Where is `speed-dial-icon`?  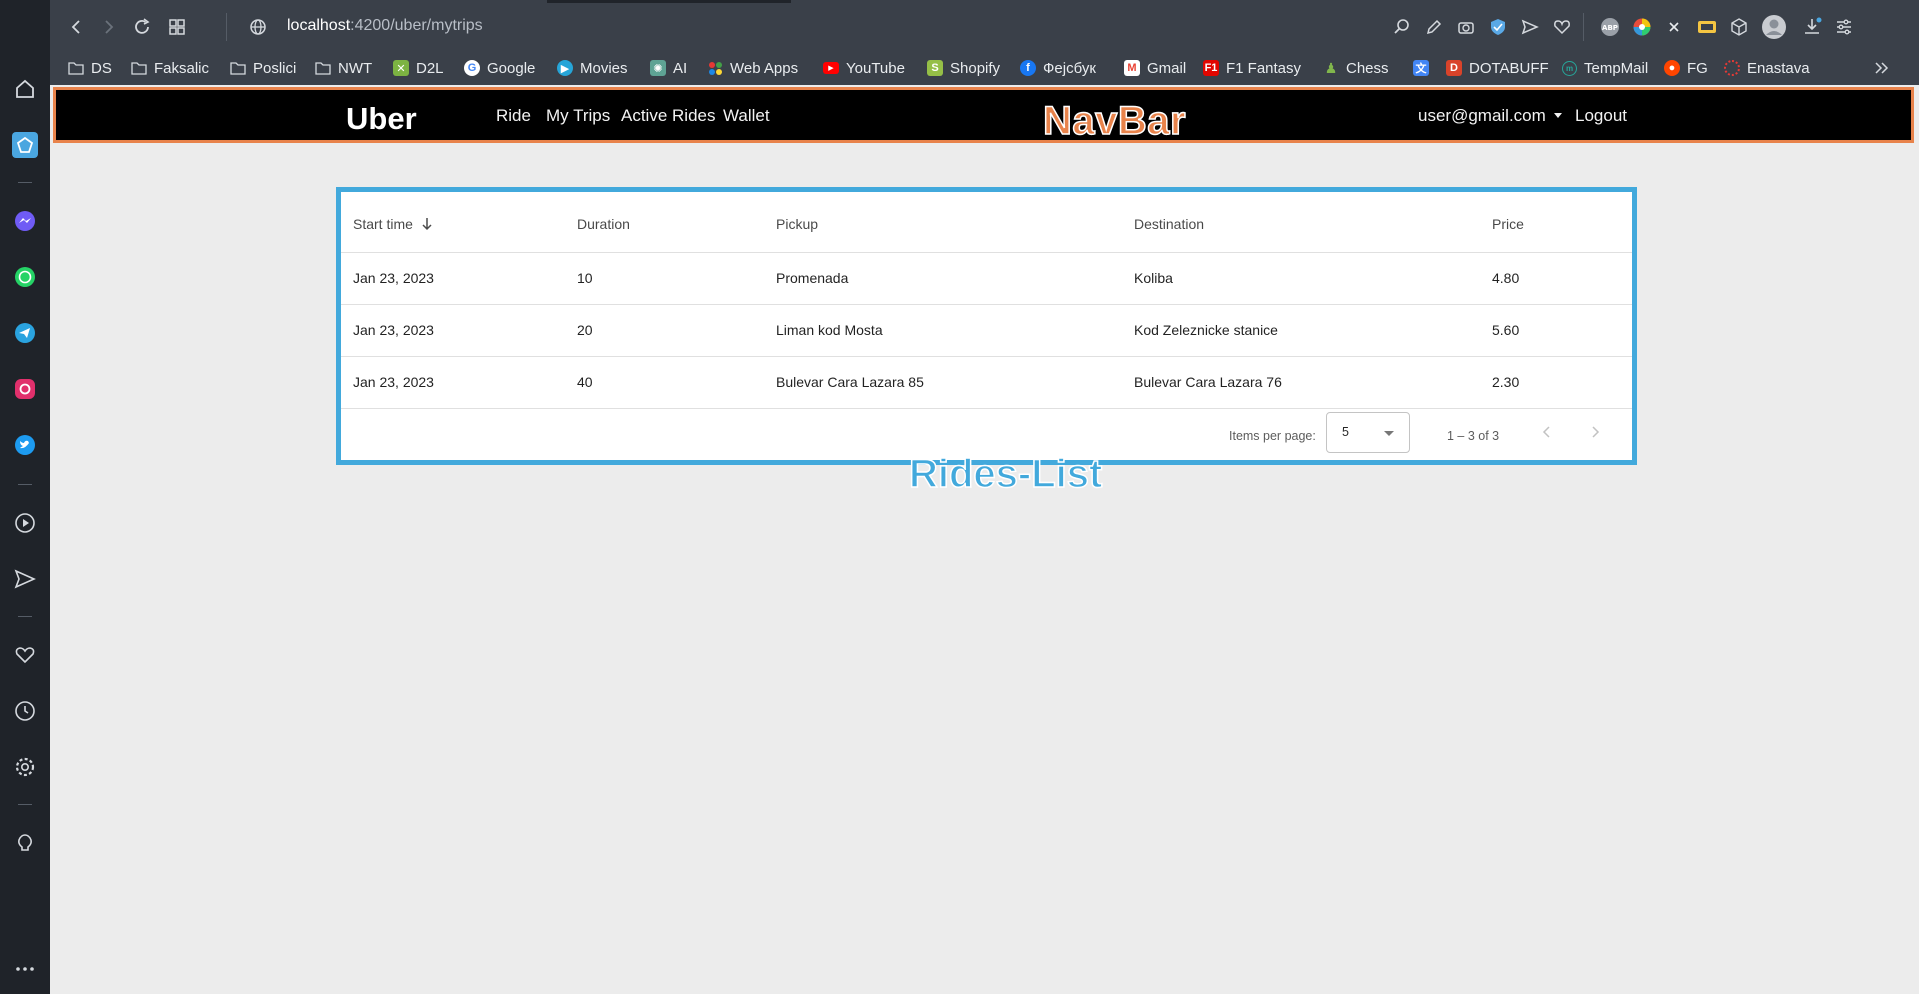
speed-dial-icon is located at coordinates (25, 145).